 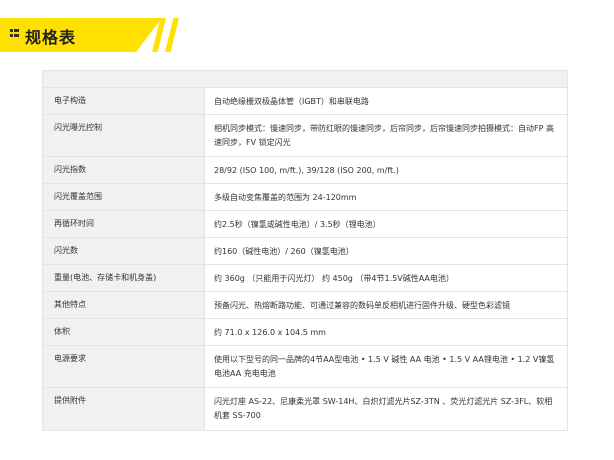 I want to click on page-title: 规格表, so click(x=51, y=37).